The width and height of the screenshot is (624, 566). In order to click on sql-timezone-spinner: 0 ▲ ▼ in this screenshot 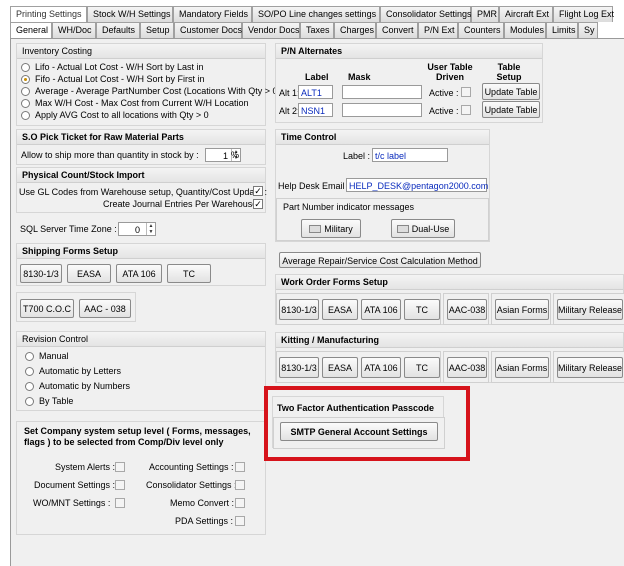, I will do `click(137, 229)`.